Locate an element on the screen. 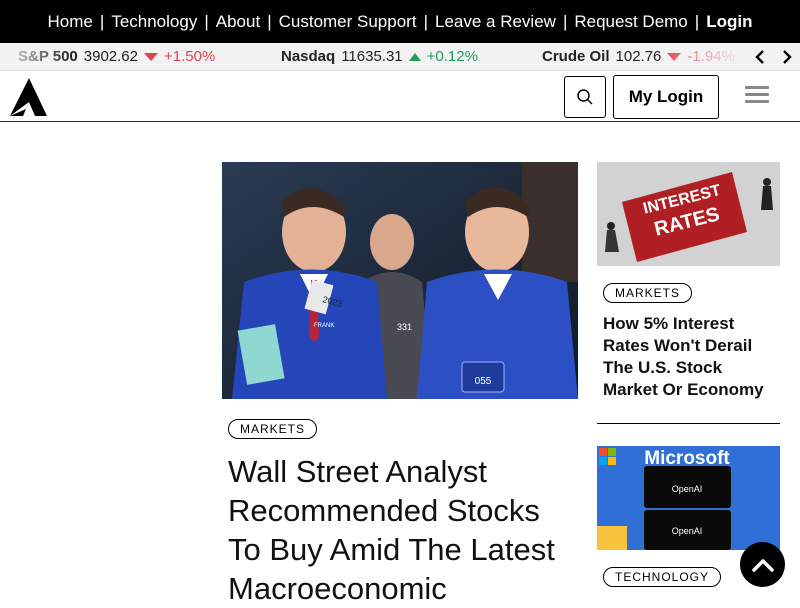 This screenshot has width=800, height=608. chevron-right-icon is located at coordinates (787, 57).